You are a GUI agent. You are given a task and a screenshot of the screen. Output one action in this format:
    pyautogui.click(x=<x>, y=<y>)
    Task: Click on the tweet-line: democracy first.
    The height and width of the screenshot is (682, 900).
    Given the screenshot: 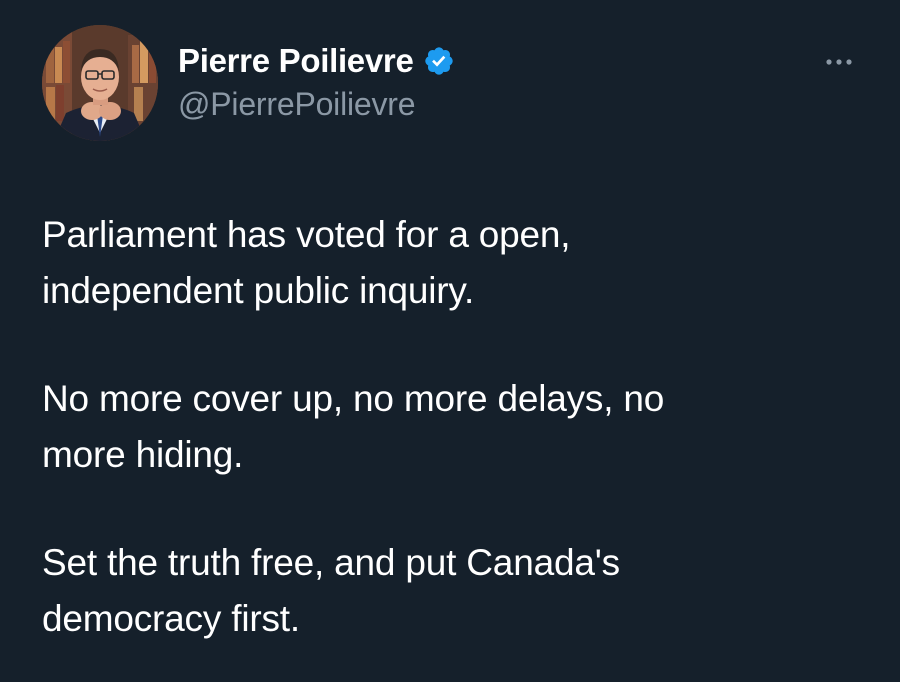 What is the action you would take?
    pyautogui.click(x=171, y=618)
    